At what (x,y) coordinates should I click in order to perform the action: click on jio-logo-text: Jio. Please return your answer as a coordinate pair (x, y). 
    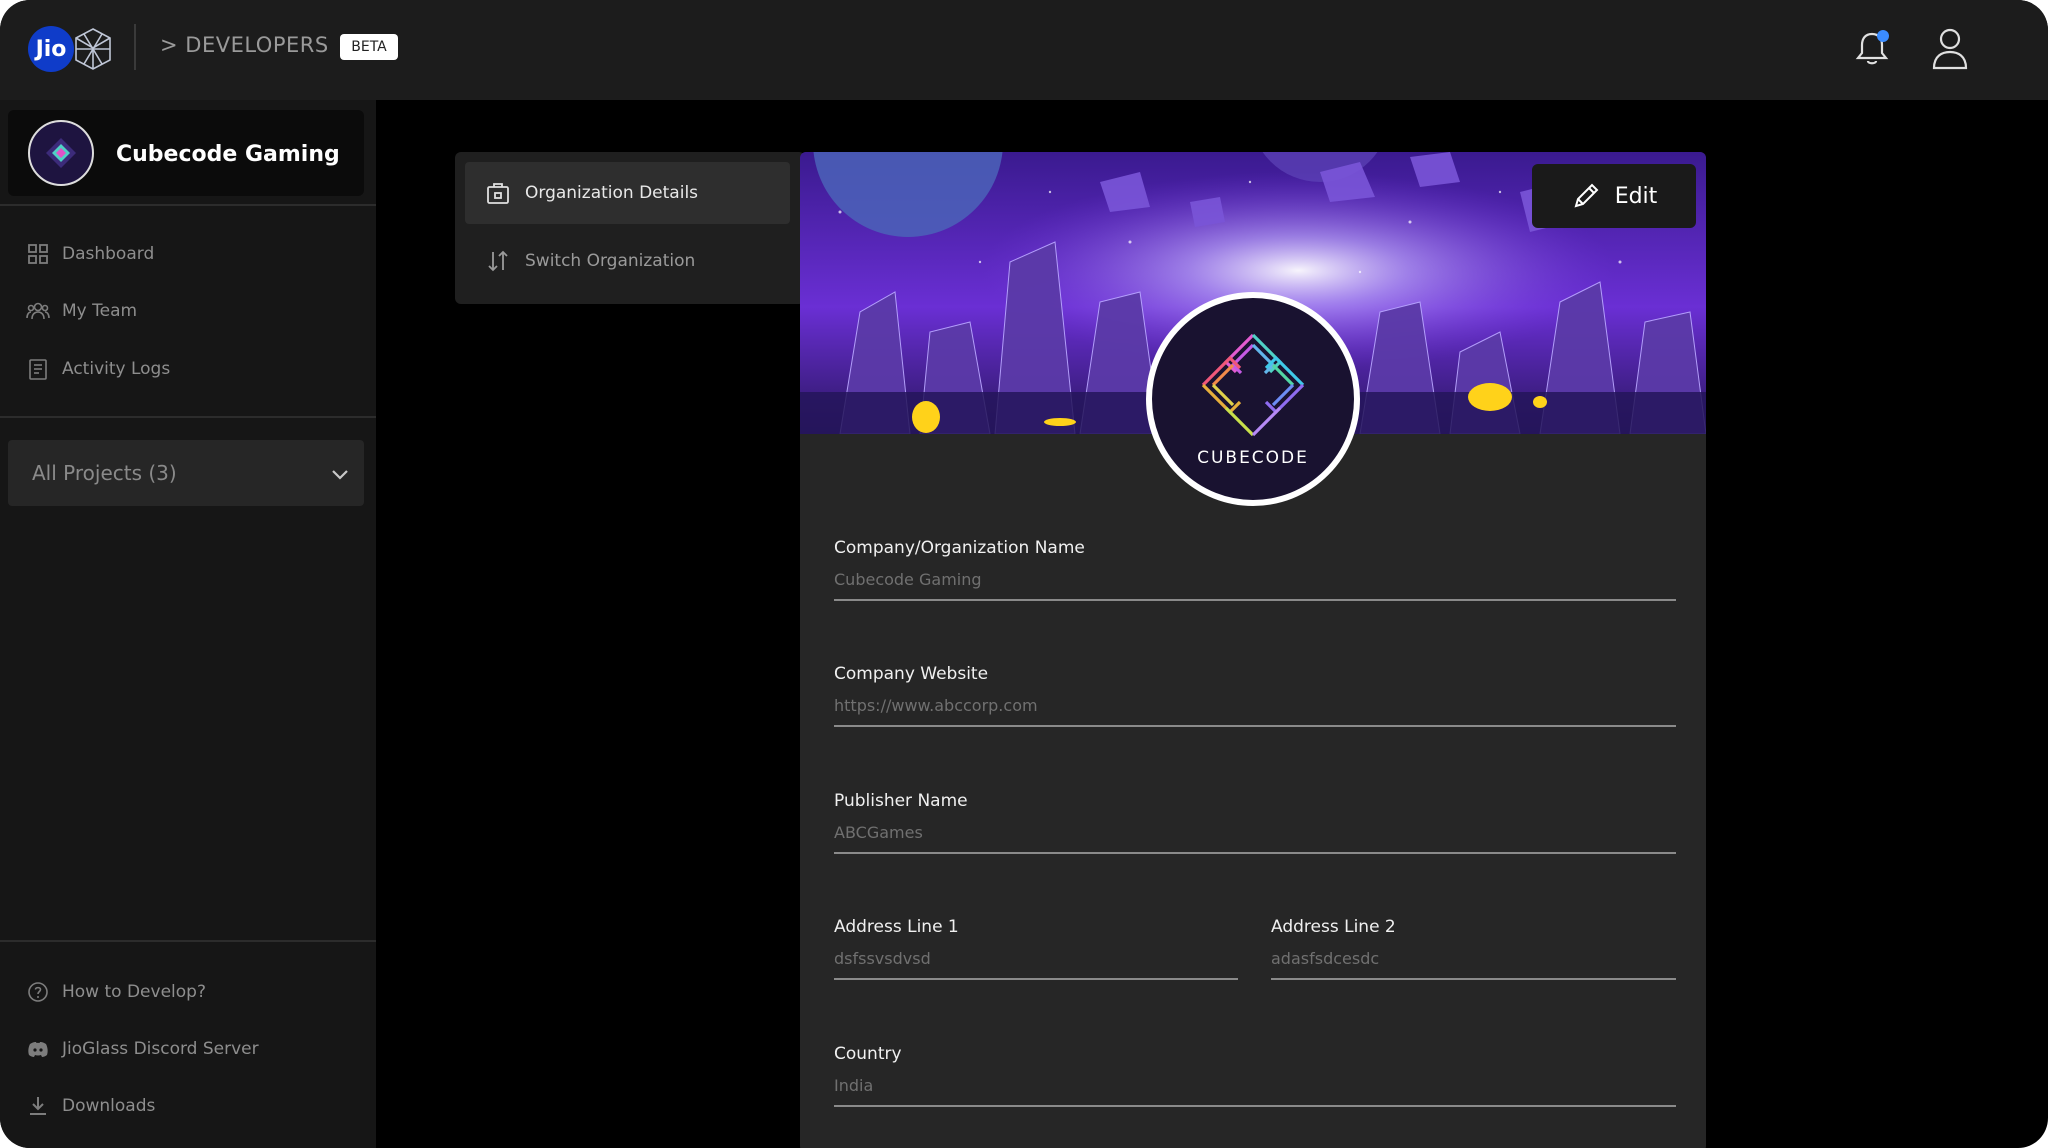
    Looking at the image, I should click on (51, 49).